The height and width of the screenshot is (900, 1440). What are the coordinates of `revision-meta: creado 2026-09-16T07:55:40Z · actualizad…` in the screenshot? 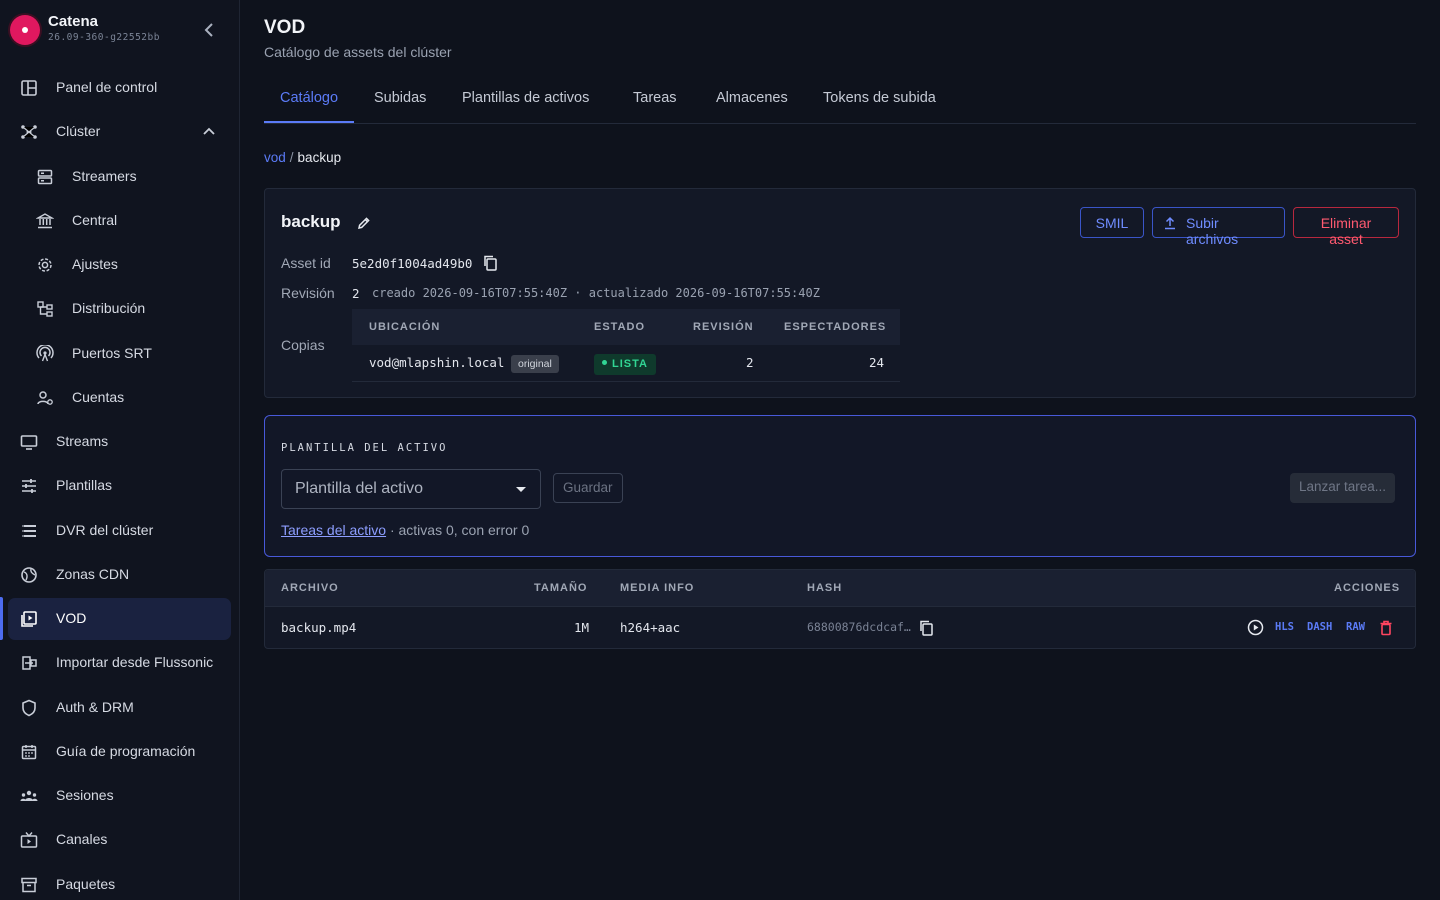 It's located at (596, 293).